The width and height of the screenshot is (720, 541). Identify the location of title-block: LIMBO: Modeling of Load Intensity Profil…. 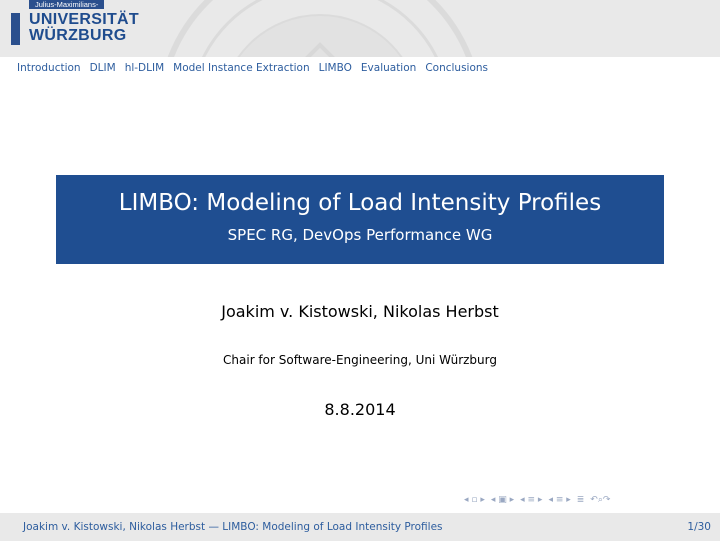
(360, 219).